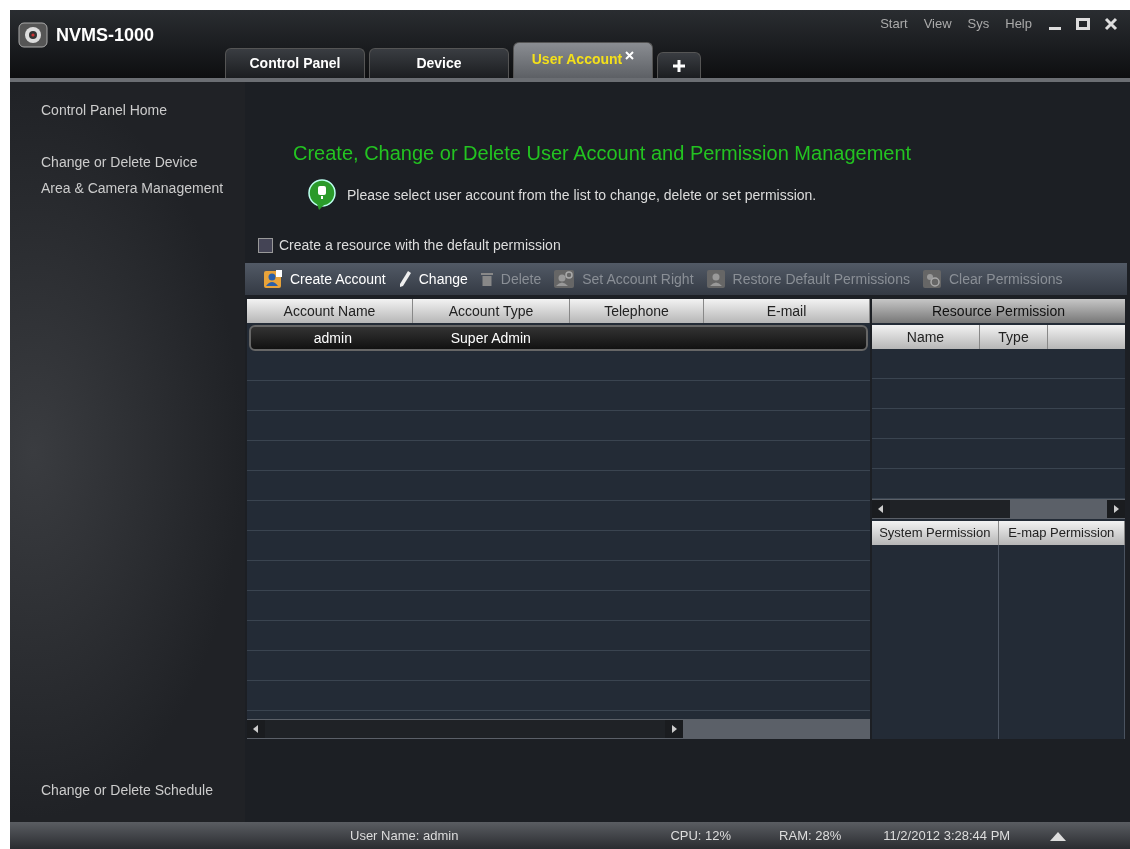  I want to click on column-header: E-mail, so click(787, 311).